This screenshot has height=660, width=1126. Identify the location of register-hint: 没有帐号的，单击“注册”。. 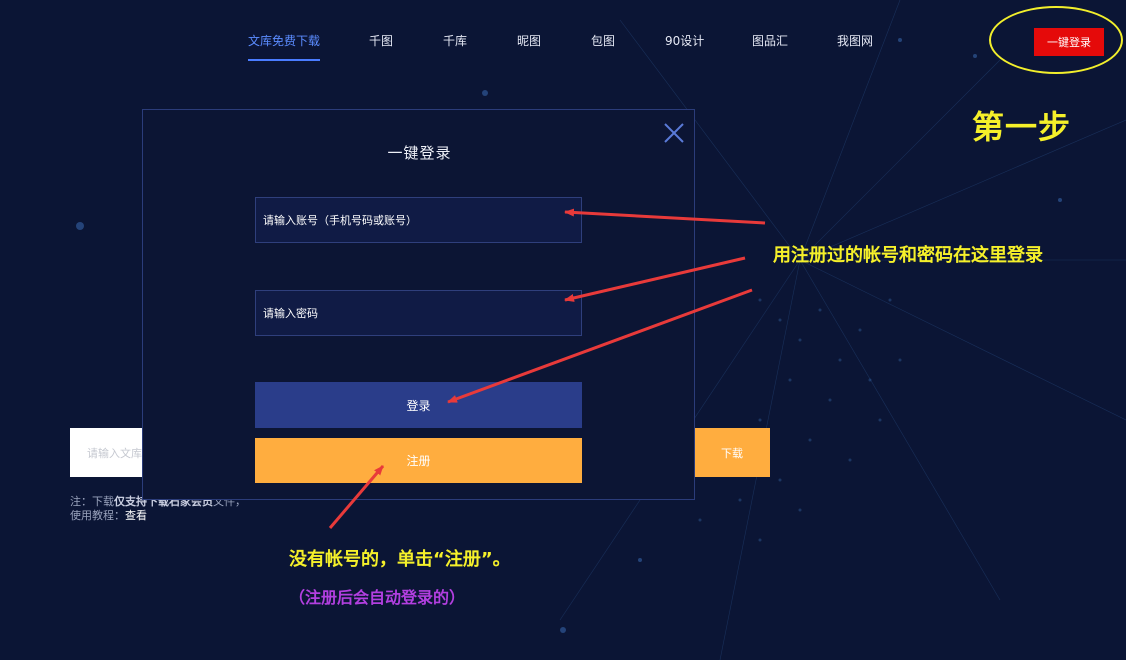
(400, 559).